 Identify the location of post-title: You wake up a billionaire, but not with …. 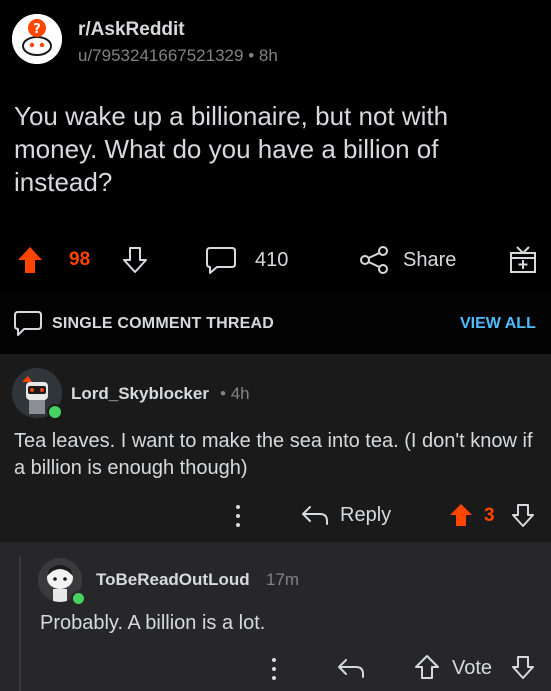
(274, 149).